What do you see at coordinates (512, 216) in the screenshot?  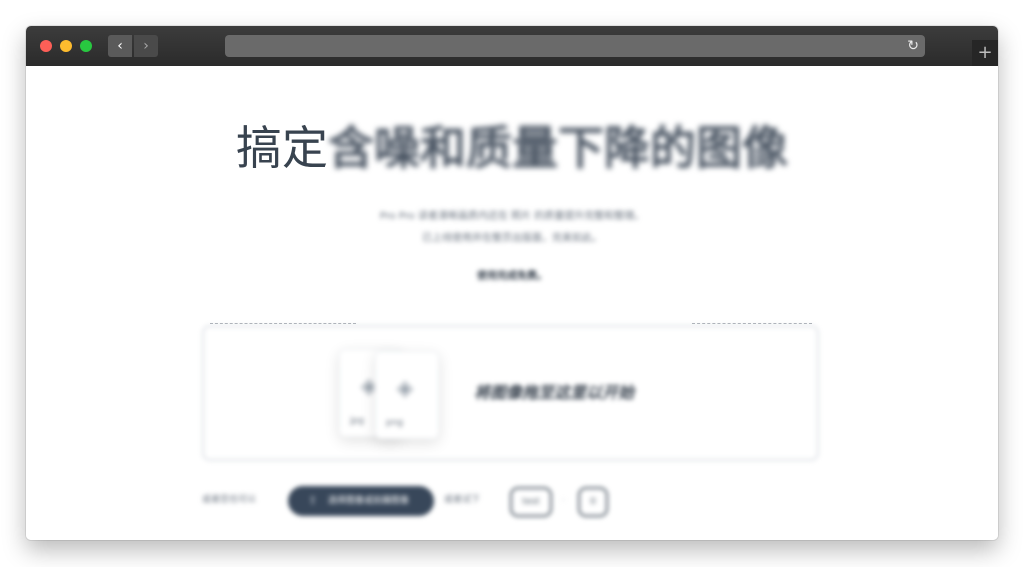 I see `subtitle-line-1: Pro Pro 读者清晰画质内还在 照片 的质量提升完整和整理。` at bounding box center [512, 216].